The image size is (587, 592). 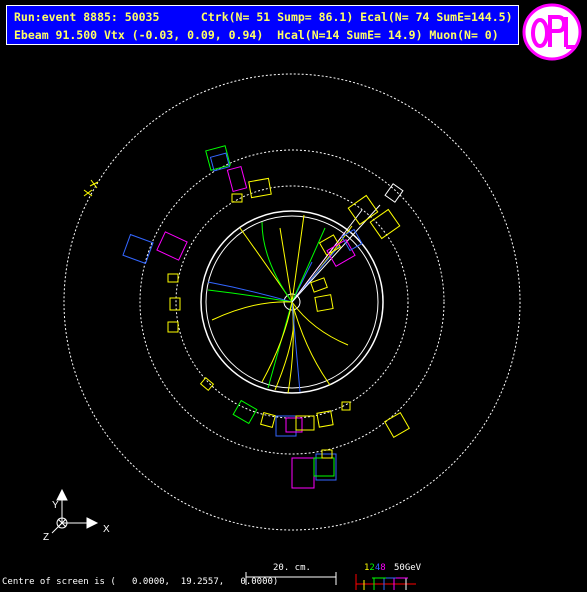 I want to click on axis-x-label: X, so click(x=106, y=529).